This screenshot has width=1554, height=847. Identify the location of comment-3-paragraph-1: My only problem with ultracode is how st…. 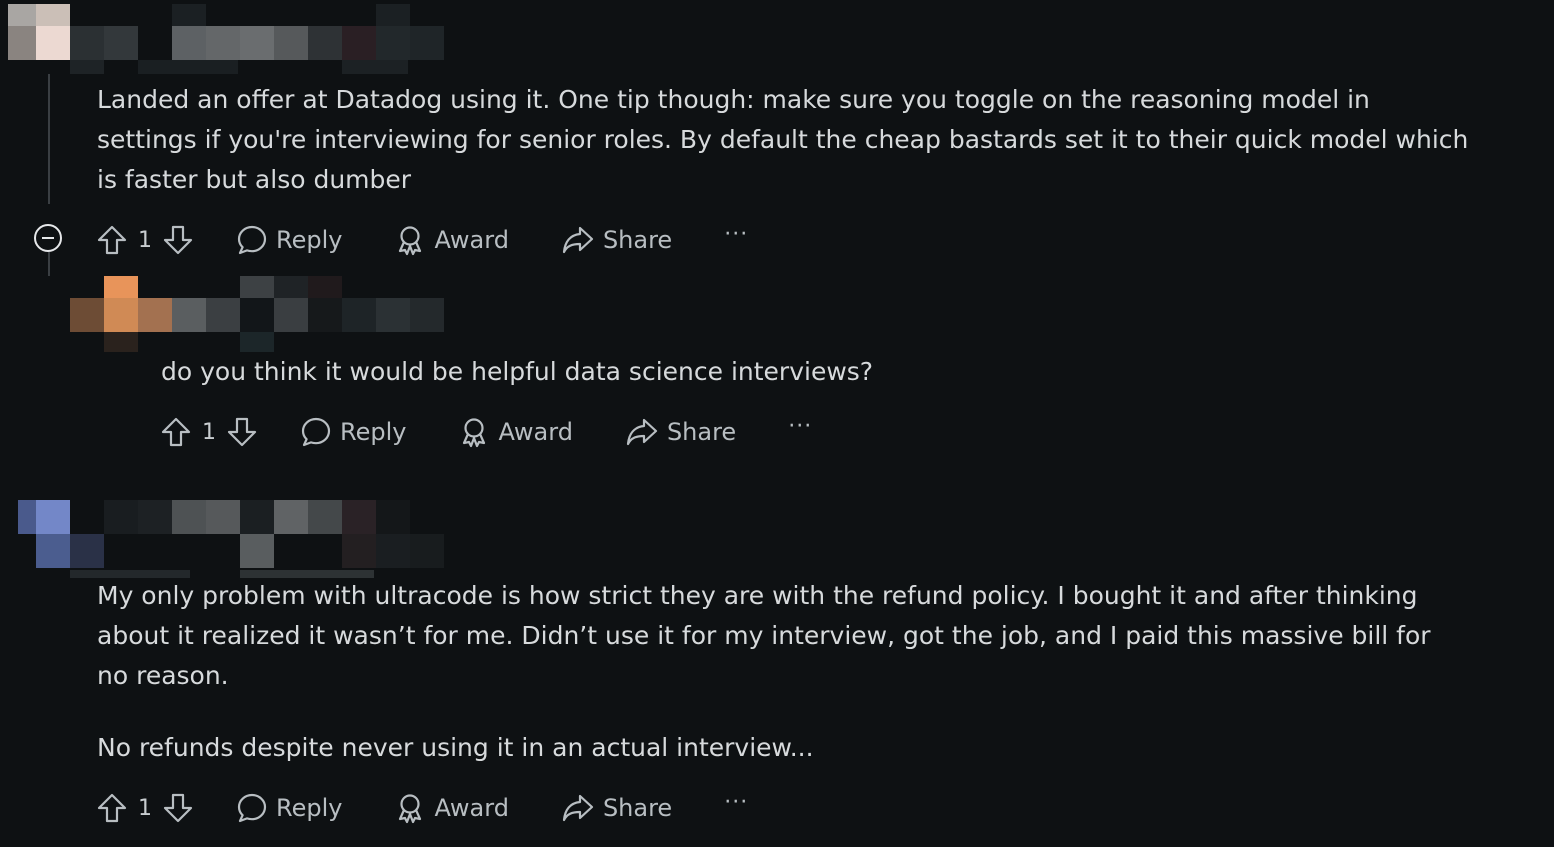
(764, 635).